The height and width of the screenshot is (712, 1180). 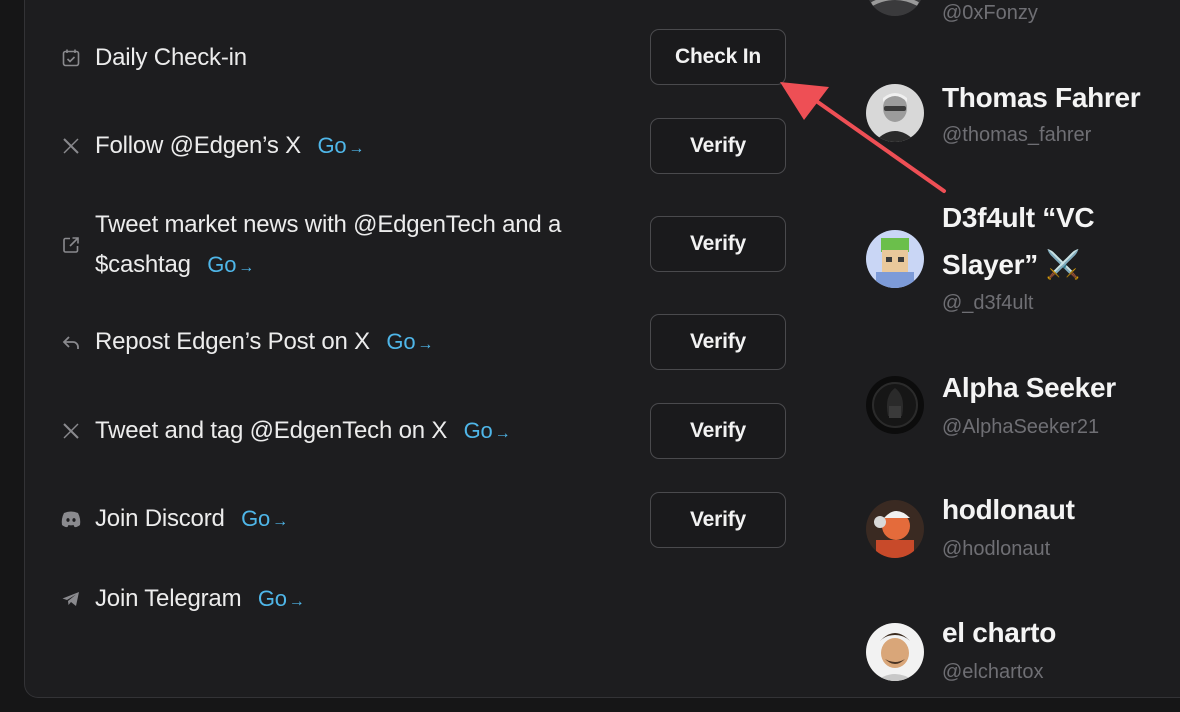 I want to click on telegram-icon, so click(x=71, y=599).